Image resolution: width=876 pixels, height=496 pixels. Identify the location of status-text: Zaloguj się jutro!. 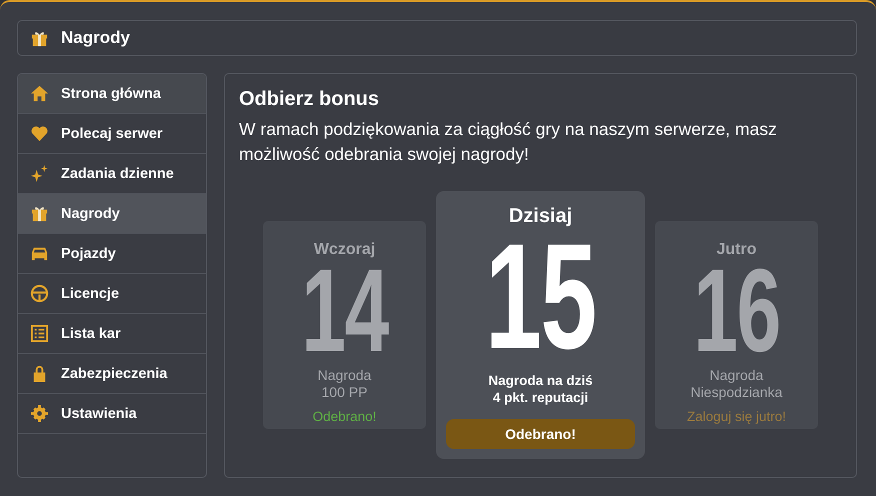
(736, 416).